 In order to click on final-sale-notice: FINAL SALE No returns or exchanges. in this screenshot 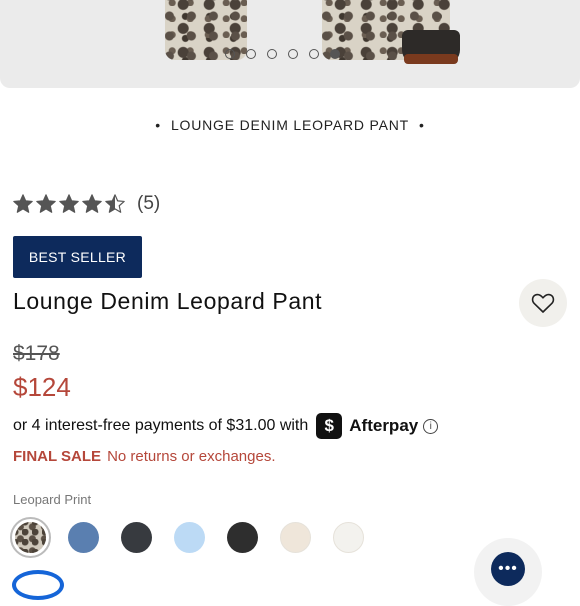, I will do `click(144, 456)`.